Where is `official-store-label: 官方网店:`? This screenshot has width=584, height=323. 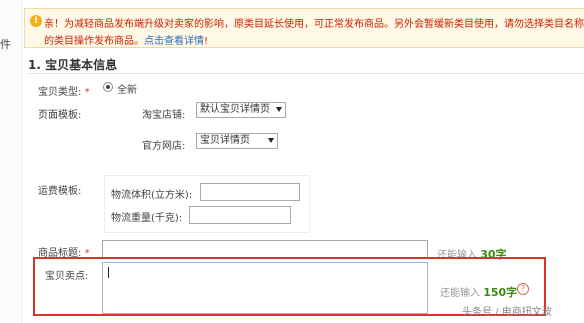 official-store-label: 官方网店: is located at coordinates (164, 146).